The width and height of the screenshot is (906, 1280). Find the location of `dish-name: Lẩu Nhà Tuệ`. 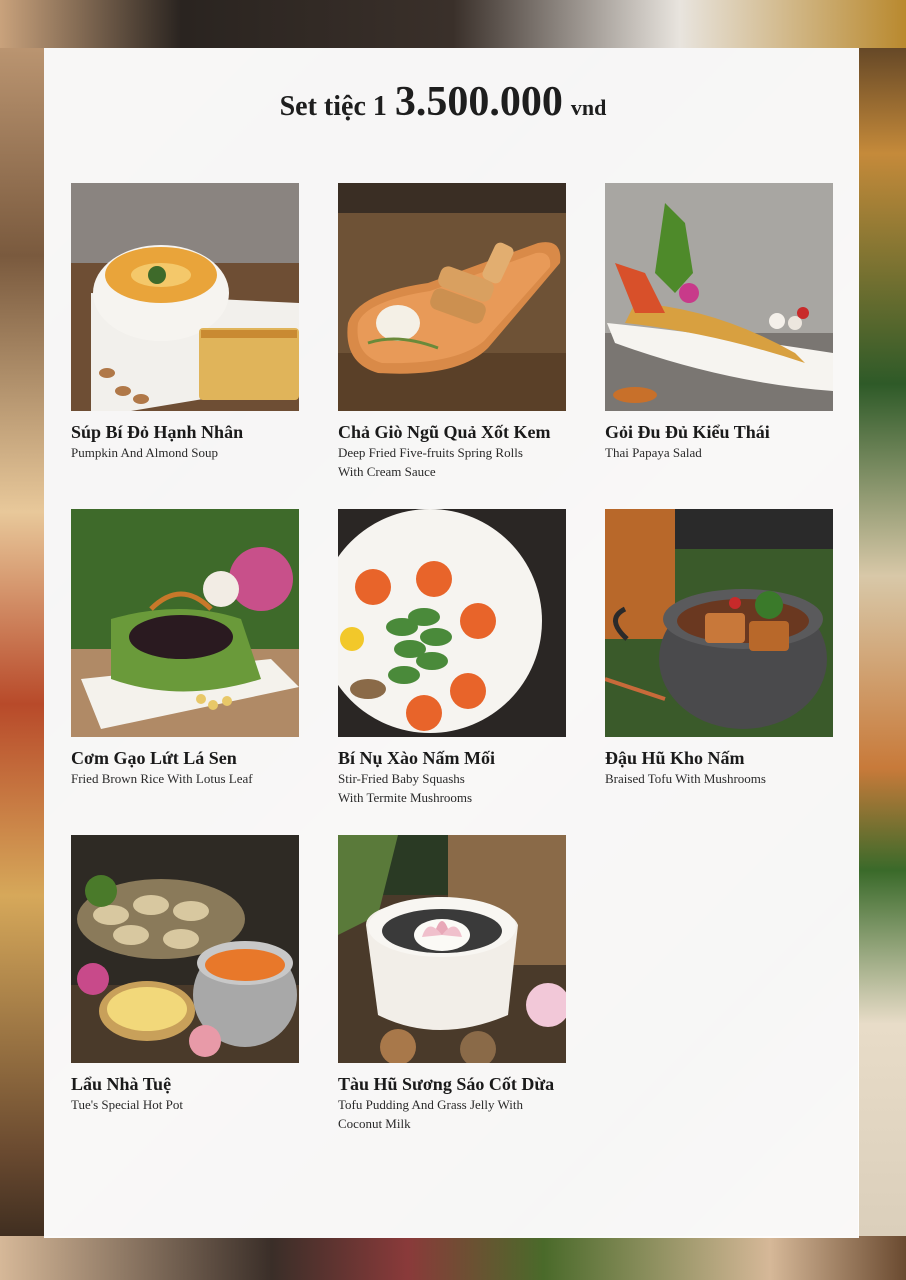

dish-name: Lẩu Nhà Tuệ is located at coordinates (121, 1084).